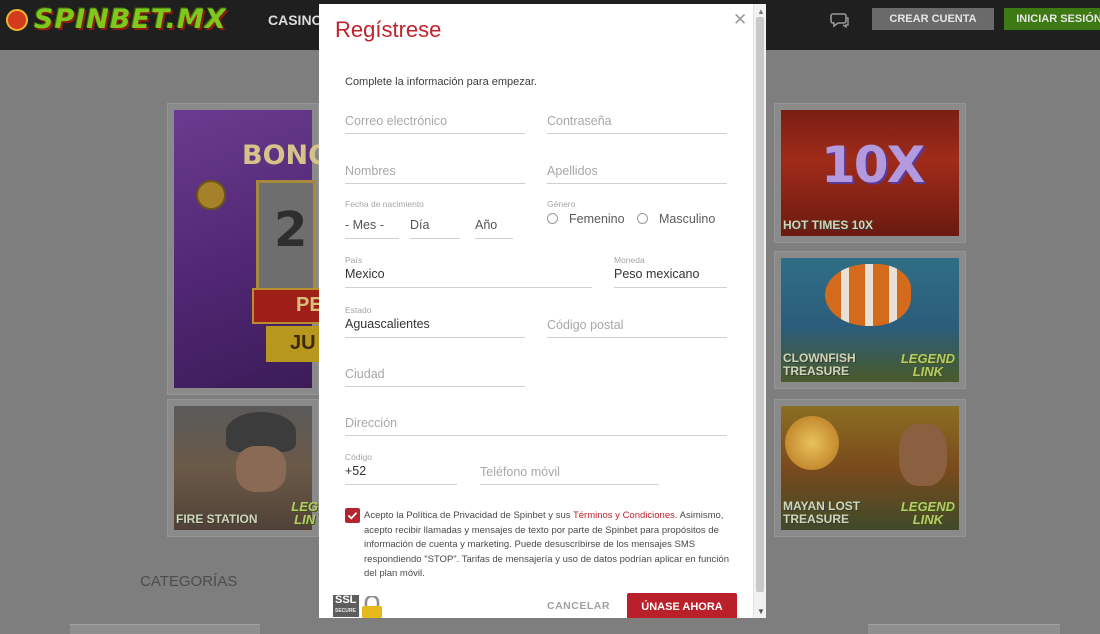  Describe the element at coordinates (597, 219) in the screenshot. I see `gender-female-label: Femenino` at that location.